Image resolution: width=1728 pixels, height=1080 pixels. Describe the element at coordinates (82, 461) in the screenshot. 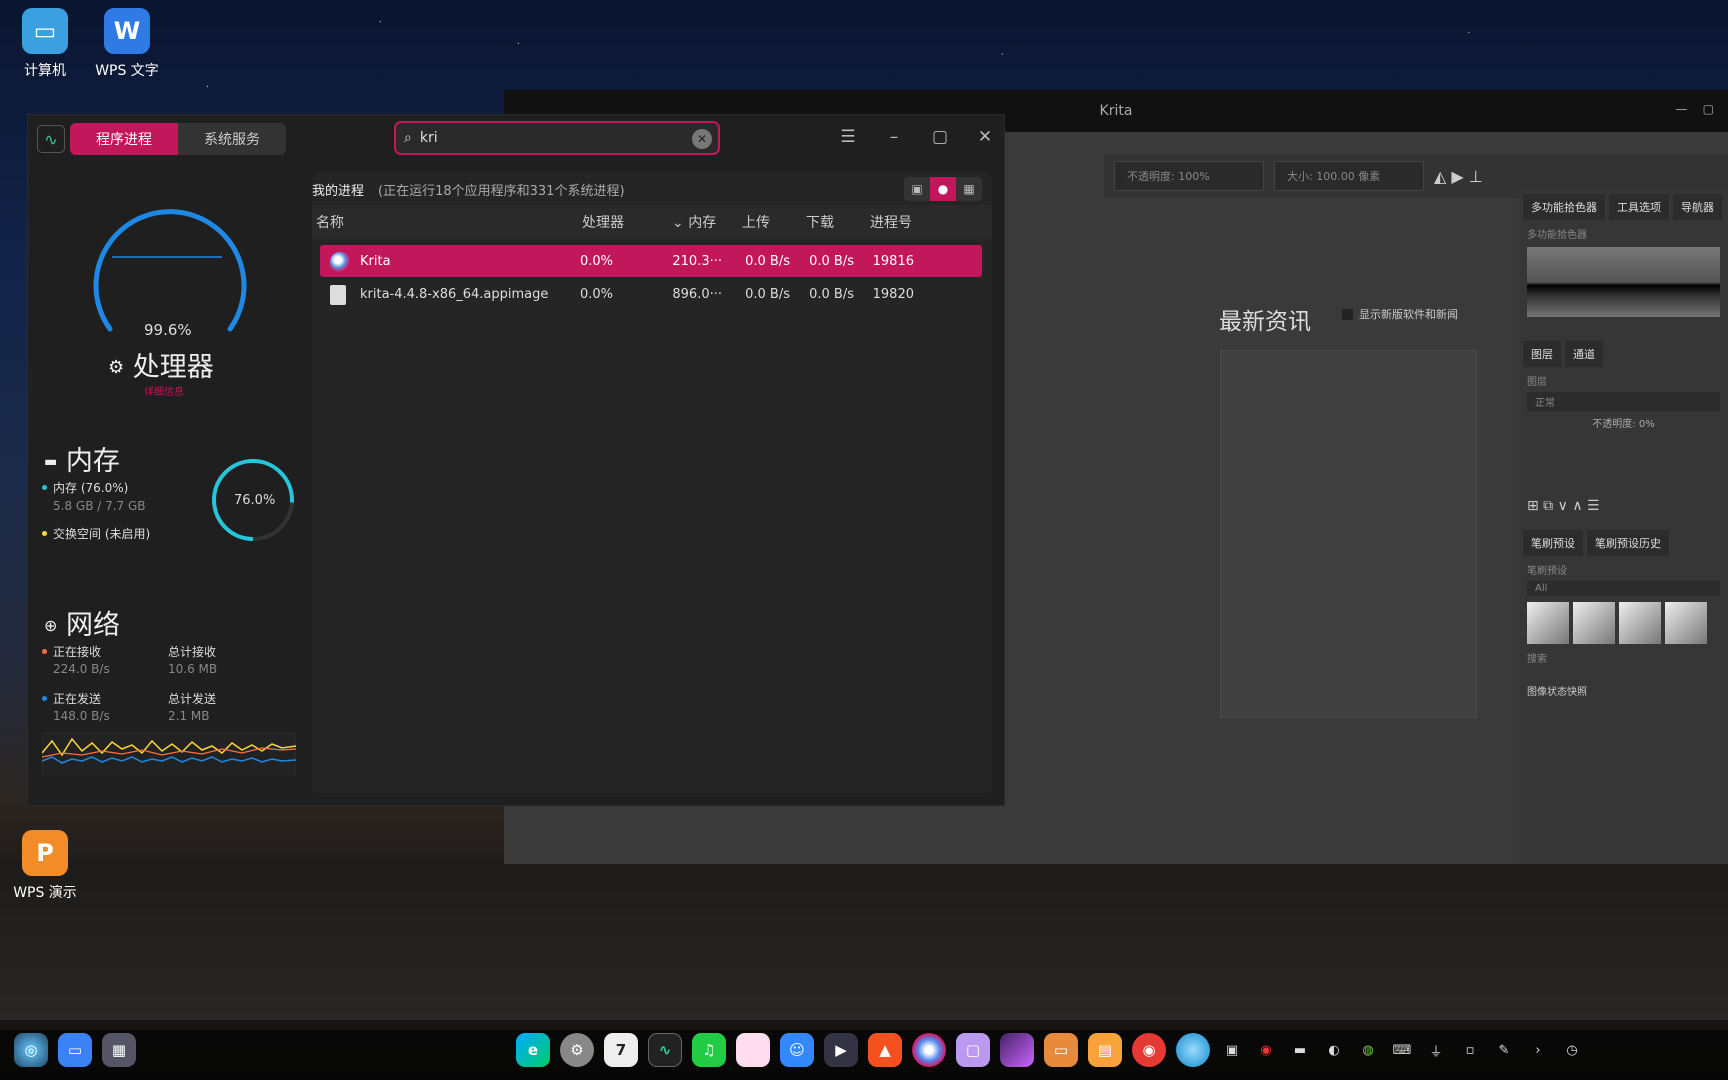

I see `memory-title: ▬ 内存` at that location.